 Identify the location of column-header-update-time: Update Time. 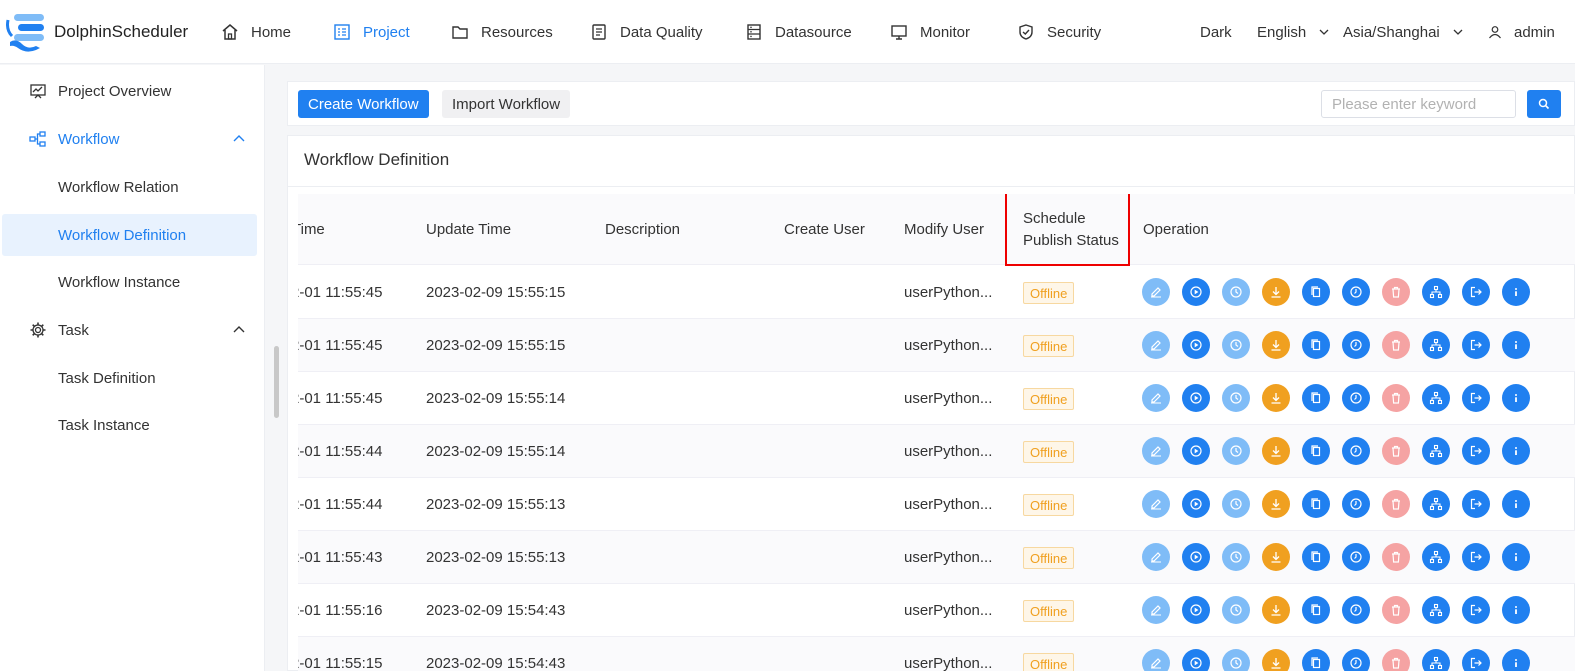
(468, 229).